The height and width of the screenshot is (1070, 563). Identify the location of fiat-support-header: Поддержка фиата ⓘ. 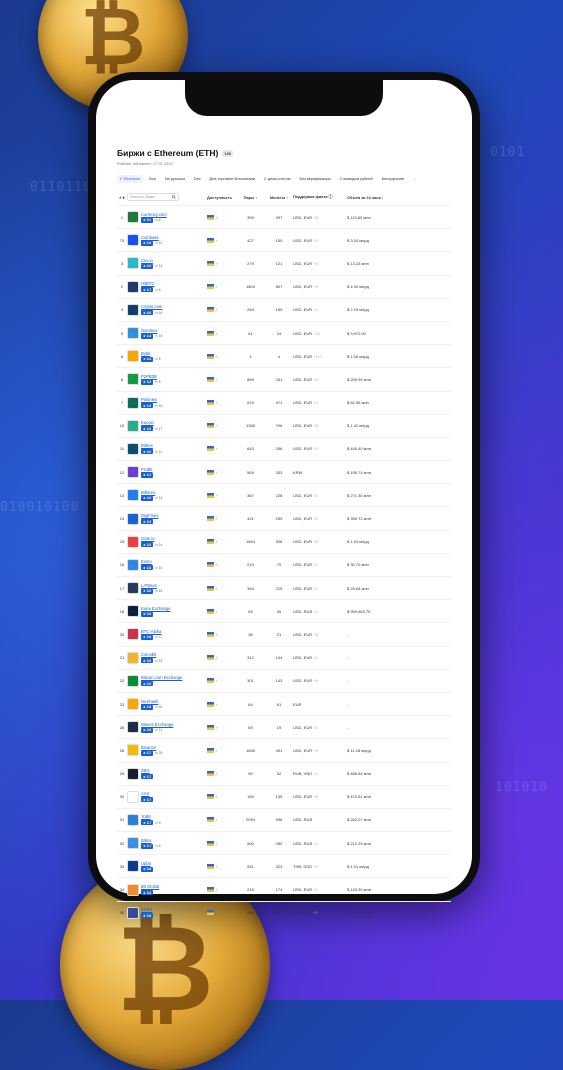
(320, 197).